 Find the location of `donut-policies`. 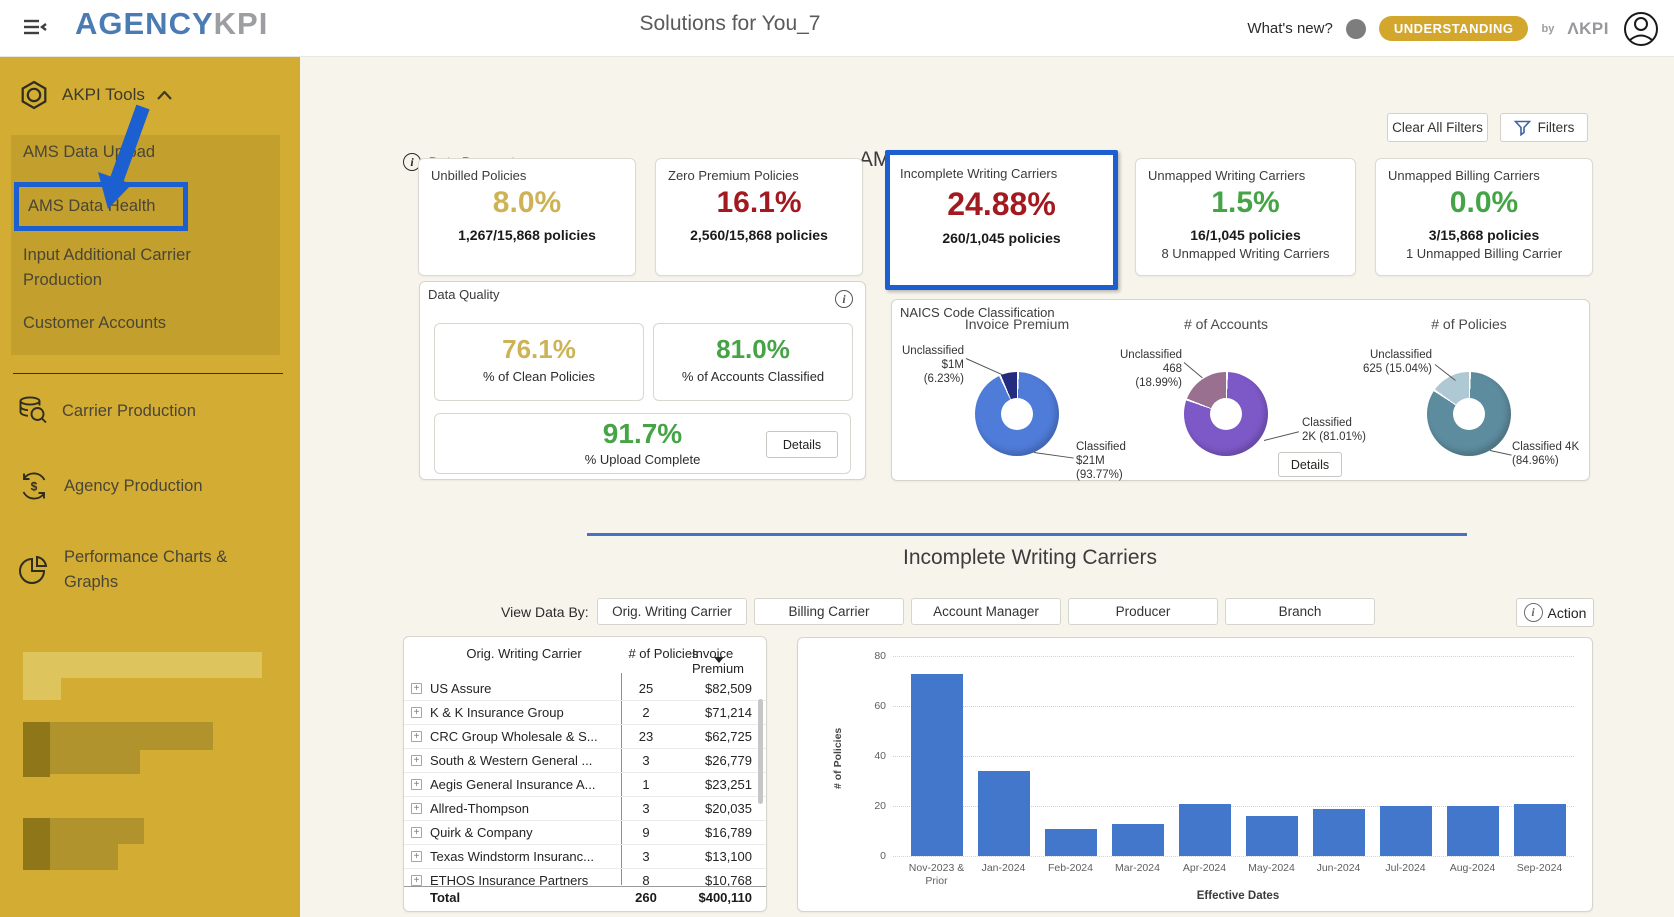

donut-policies is located at coordinates (1469, 414).